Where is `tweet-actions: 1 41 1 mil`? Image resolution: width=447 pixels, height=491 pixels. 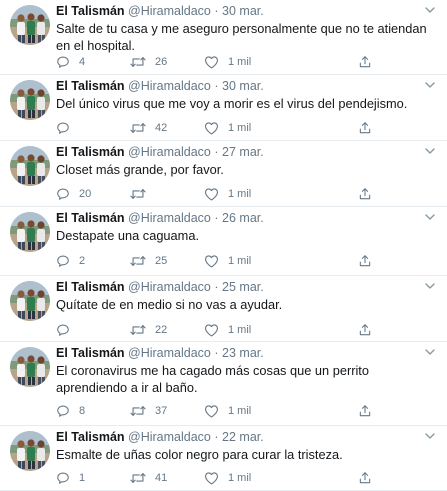
tweet-actions: 1 41 1 mil is located at coordinates (221, 478).